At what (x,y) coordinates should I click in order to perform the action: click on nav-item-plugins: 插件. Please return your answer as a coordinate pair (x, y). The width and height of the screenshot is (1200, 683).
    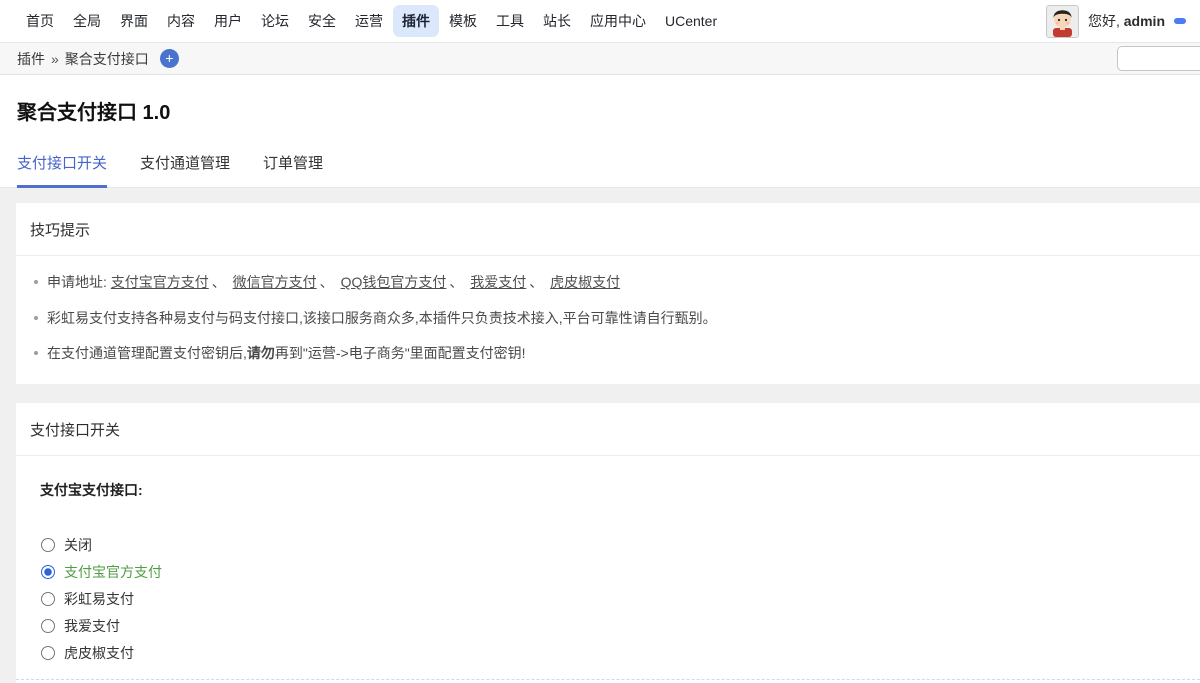
    Looking at the image, I should click on (416, 21).